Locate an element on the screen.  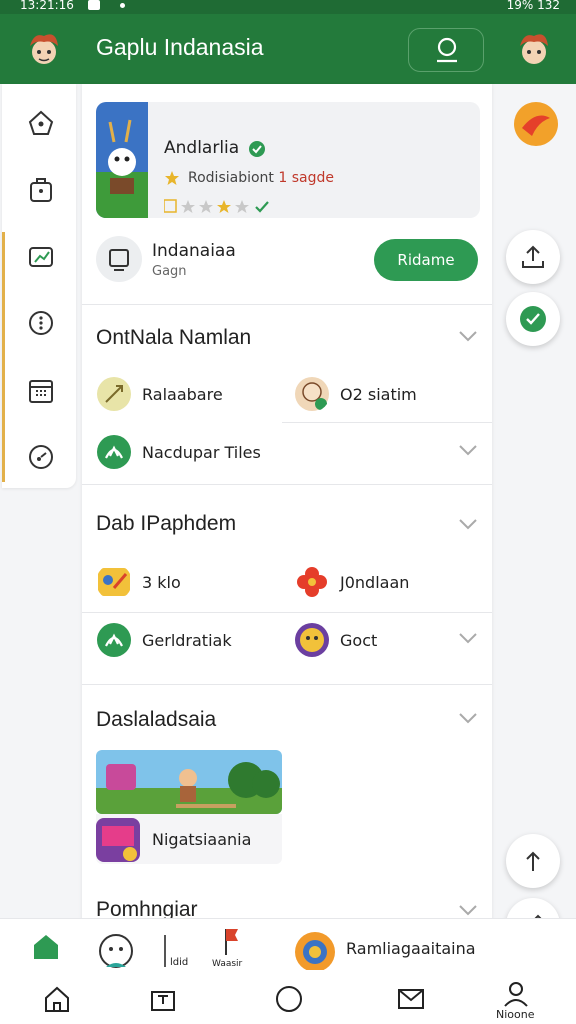
list-item: Nacdupar Tiles is located at coordinates (191, 454).